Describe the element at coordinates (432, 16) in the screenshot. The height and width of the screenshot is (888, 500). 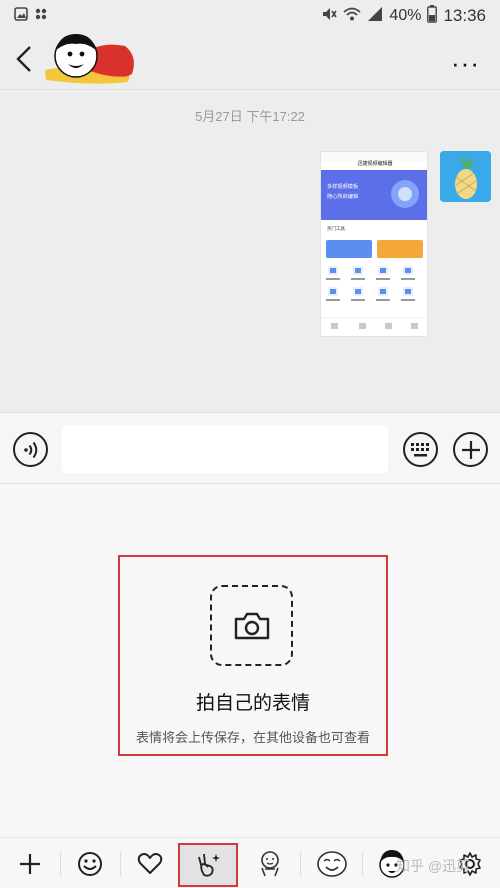
I see `battery-icon` at that location.